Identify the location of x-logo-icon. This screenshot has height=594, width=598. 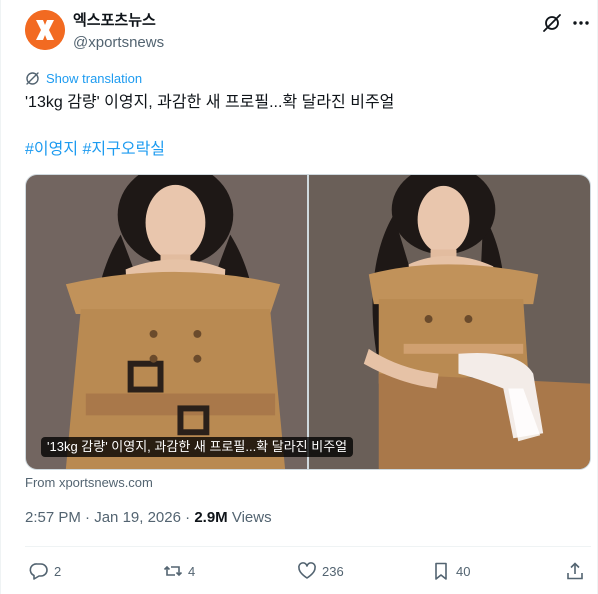
(45, 30).